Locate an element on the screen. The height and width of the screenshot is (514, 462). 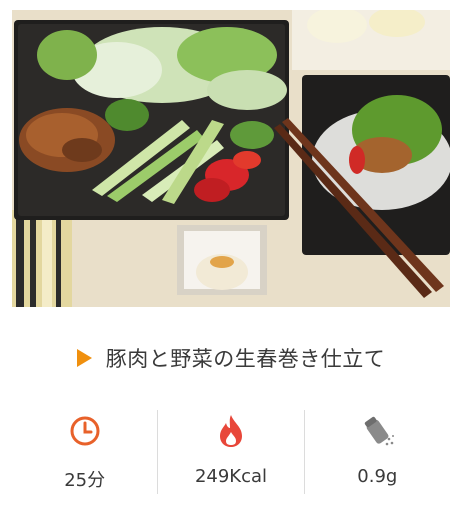
recipe-title: 豚肉と野菜の生春巻き仕立て is located at coordinates (245, 359).